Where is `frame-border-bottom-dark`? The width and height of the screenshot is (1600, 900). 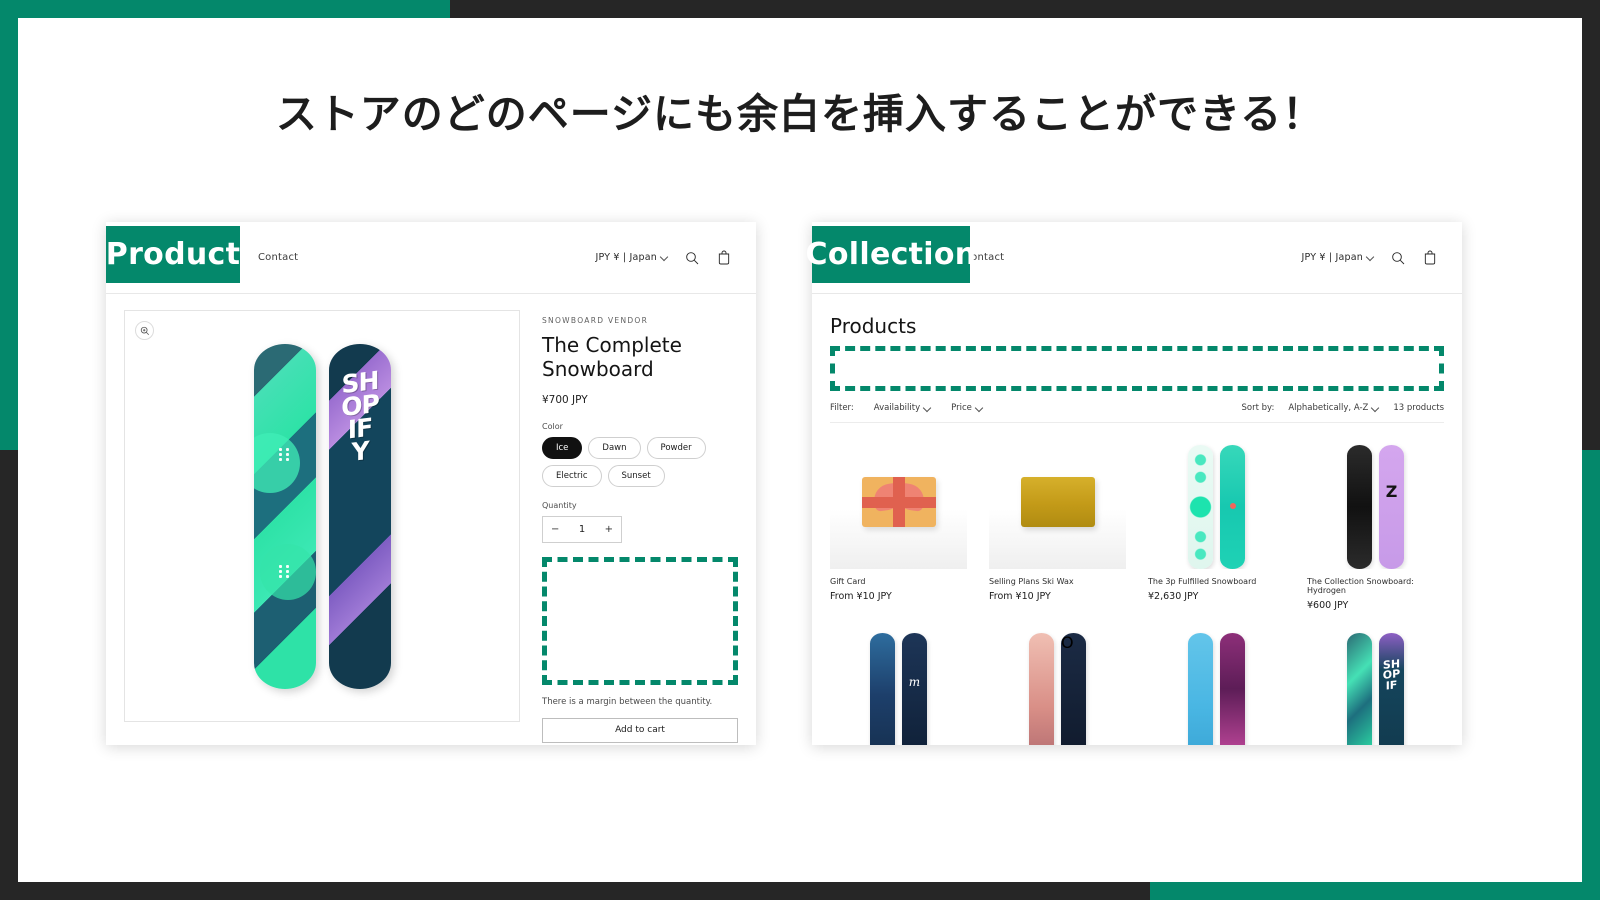 frame-border-bottom-dark is located at coordinates (575, 891).